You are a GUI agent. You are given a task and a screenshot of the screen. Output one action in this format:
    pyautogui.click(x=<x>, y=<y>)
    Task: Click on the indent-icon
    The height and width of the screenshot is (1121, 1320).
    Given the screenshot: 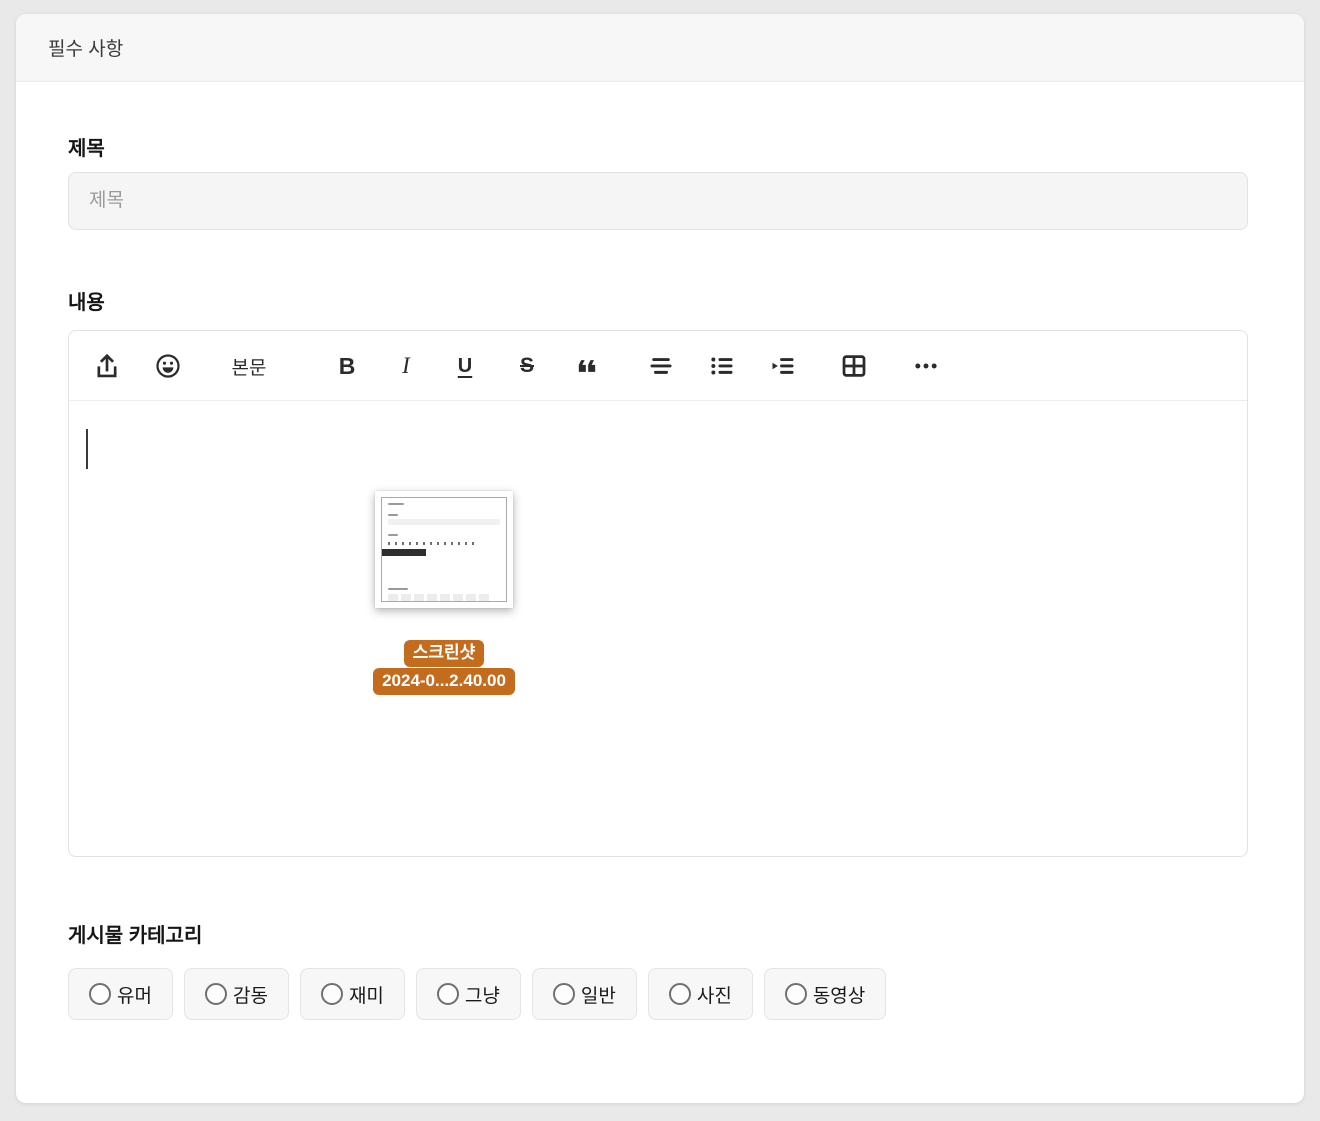 What is the action you would take?
    pyautogui.click(x=783, y=366)
    